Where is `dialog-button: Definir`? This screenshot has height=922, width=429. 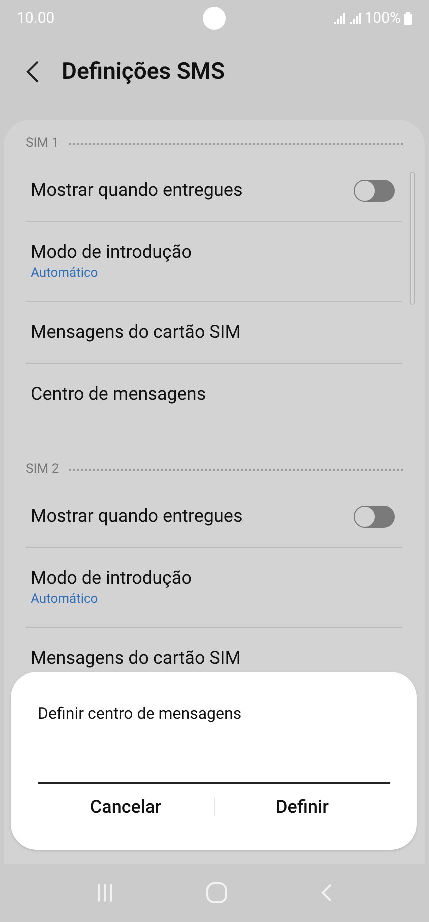
dialog-button: Definir is located at coordinates (302, 807).